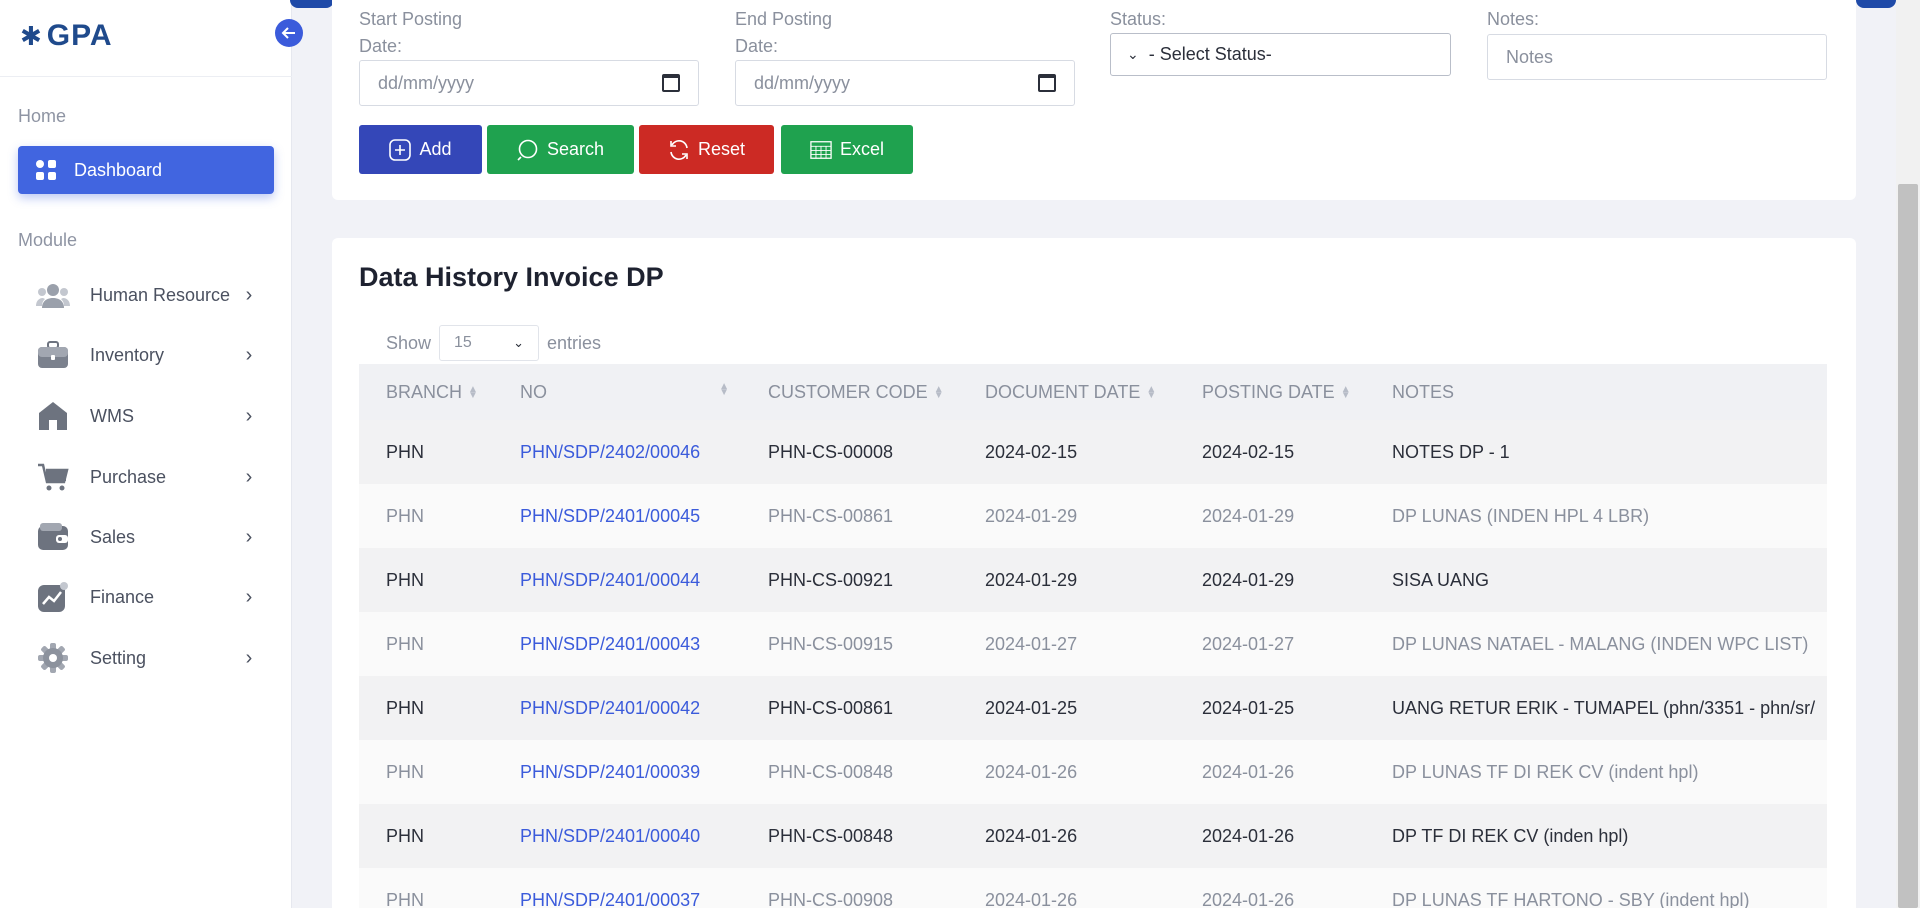  Describe the element at coordinates (1876, 4) in the screenshot. I see `header-edge-right` at that location.